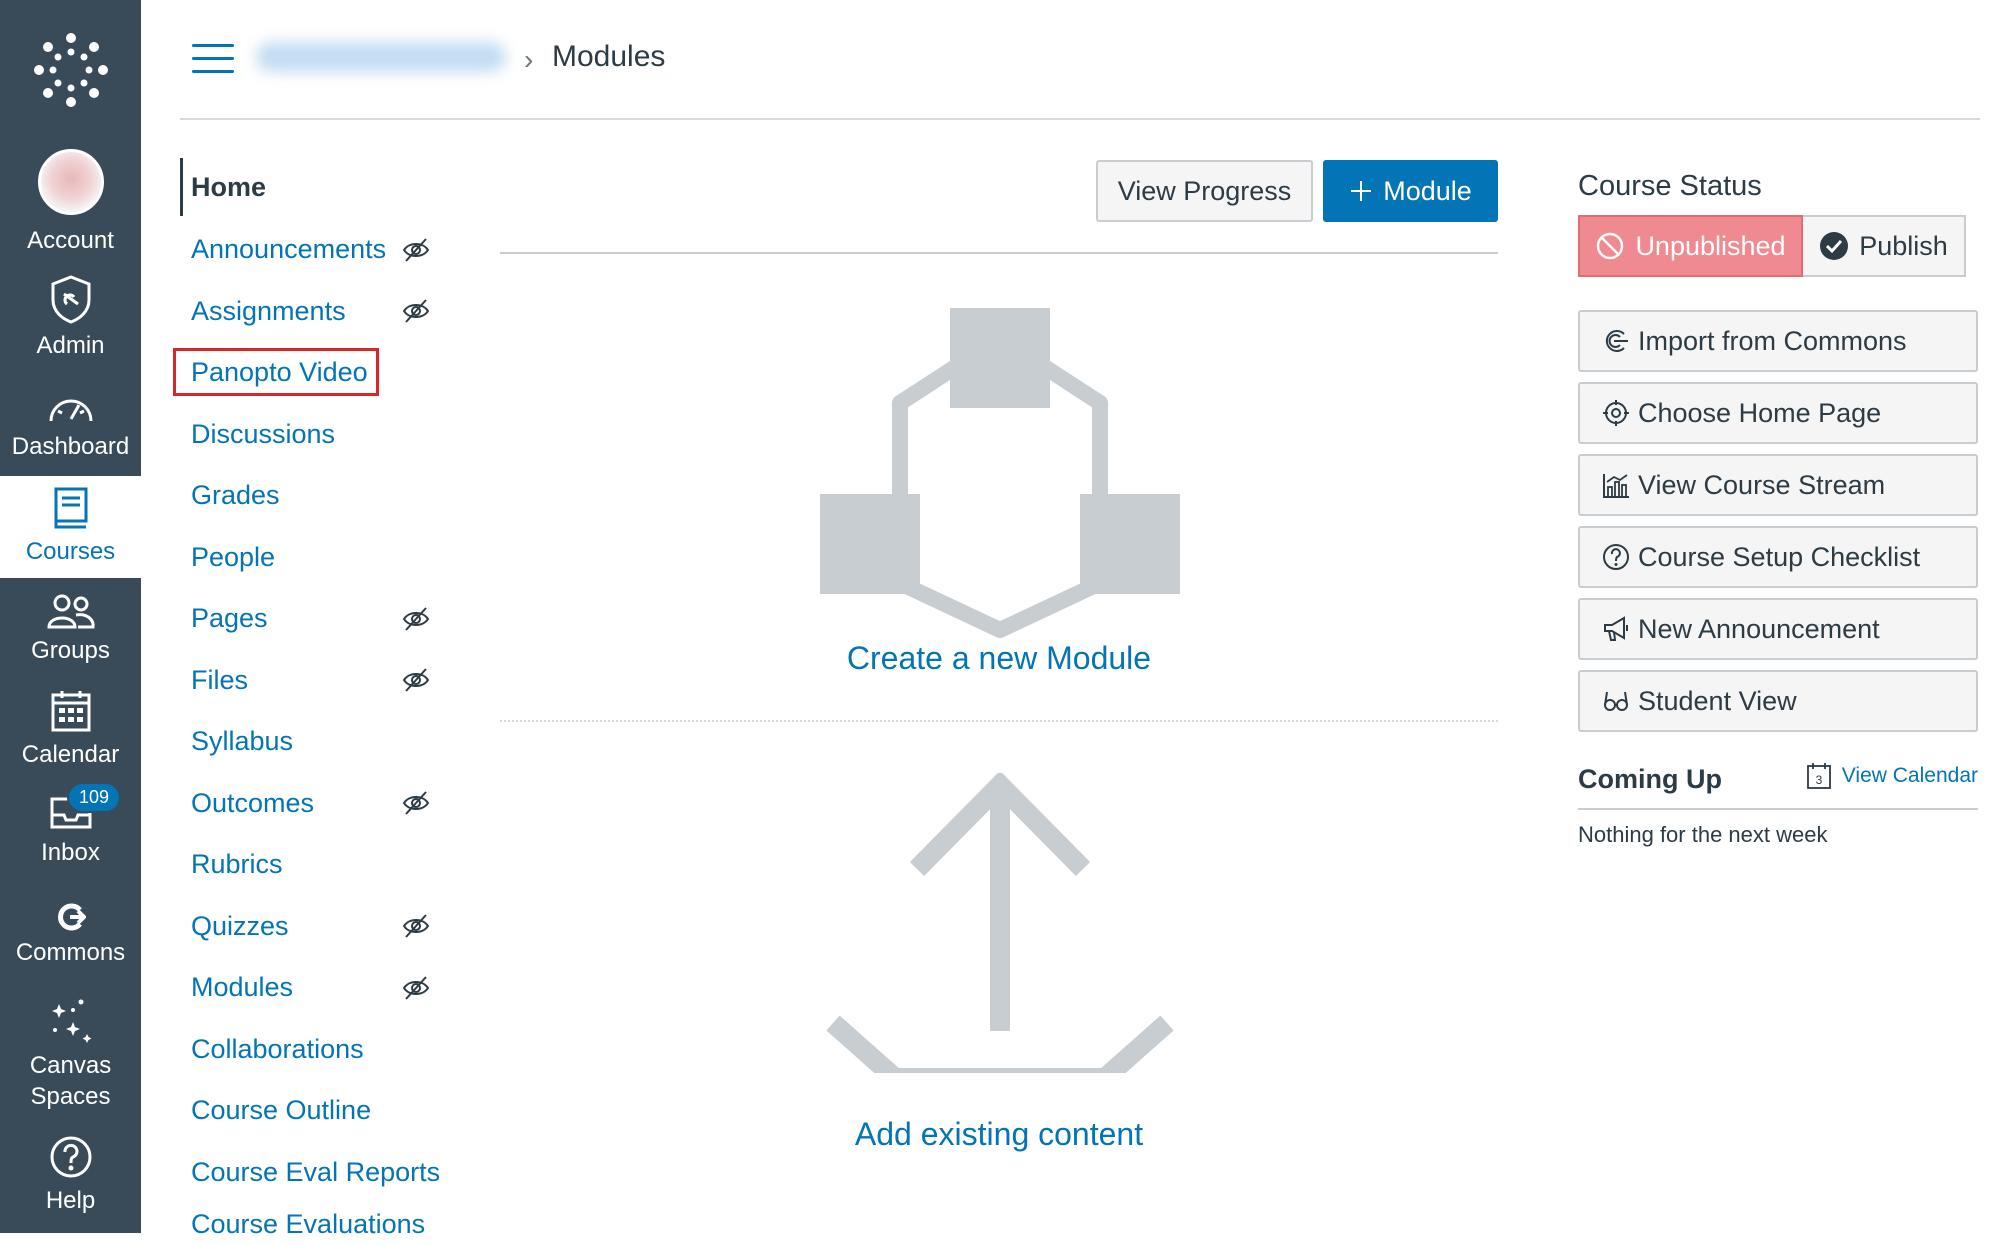 The image size is (1999, 1245). What do you see at coordinates (70, 1080) in the screenshot?
I see `nav-canvas-spaces-label: Canvas Spaces` at bounding box center [70, 1080].